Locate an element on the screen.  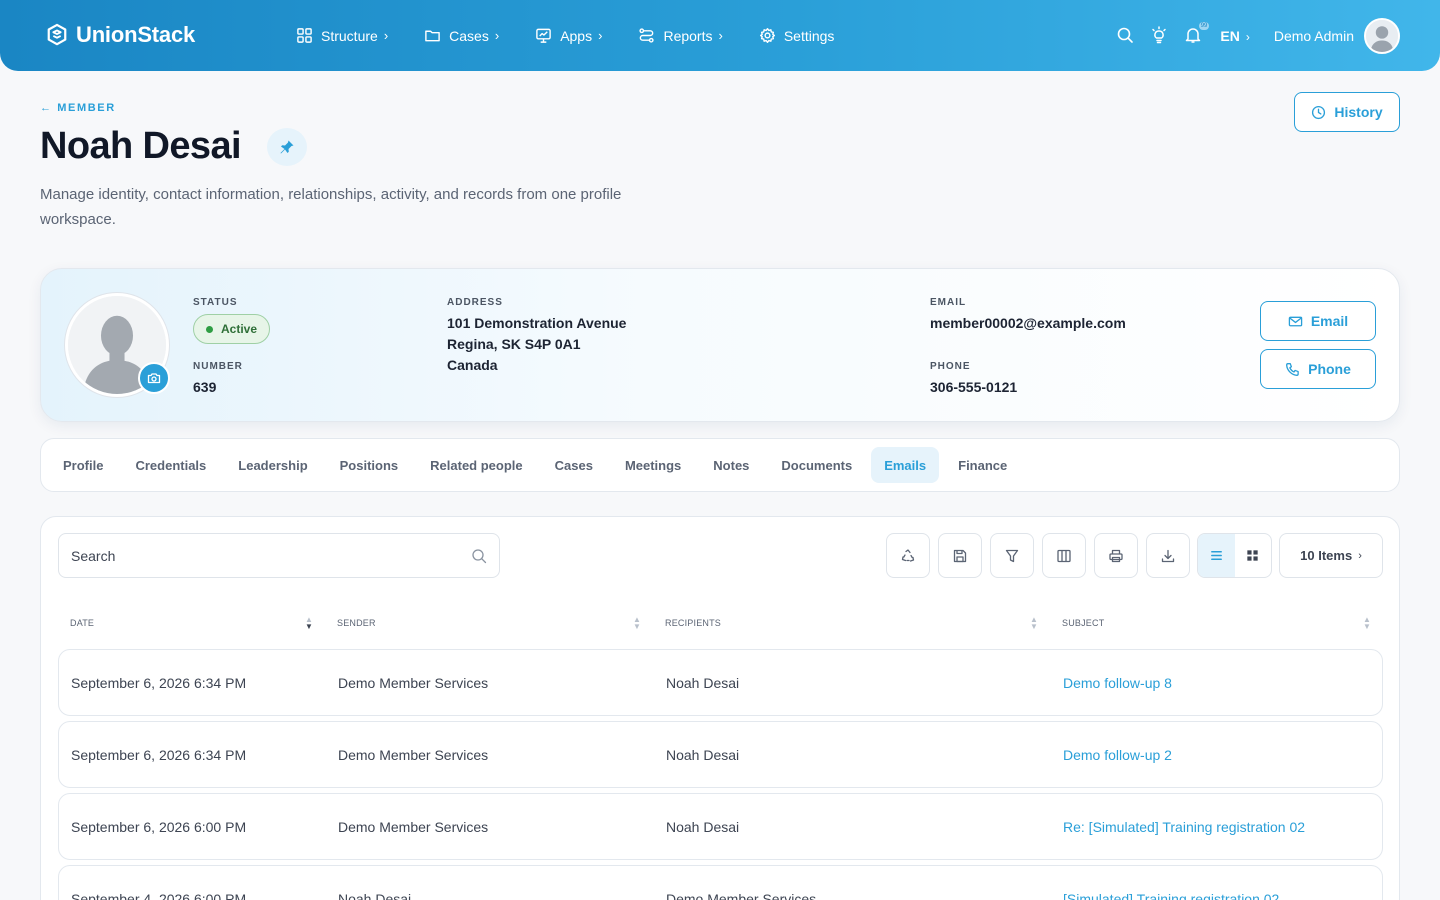
change-photo-button is located at coordinates (154, 378).